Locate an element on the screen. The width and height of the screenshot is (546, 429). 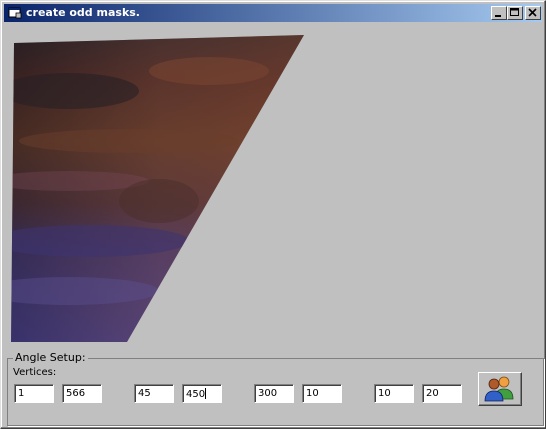
app-window-icon is located at coordinates (15, 13).